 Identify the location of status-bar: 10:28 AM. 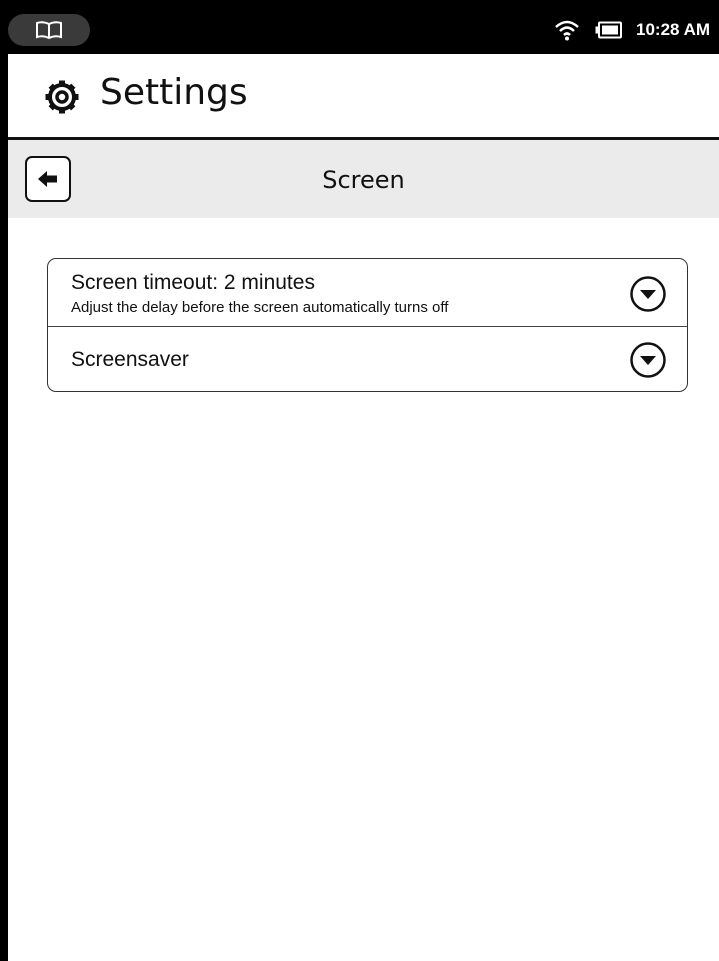
(363, 31).